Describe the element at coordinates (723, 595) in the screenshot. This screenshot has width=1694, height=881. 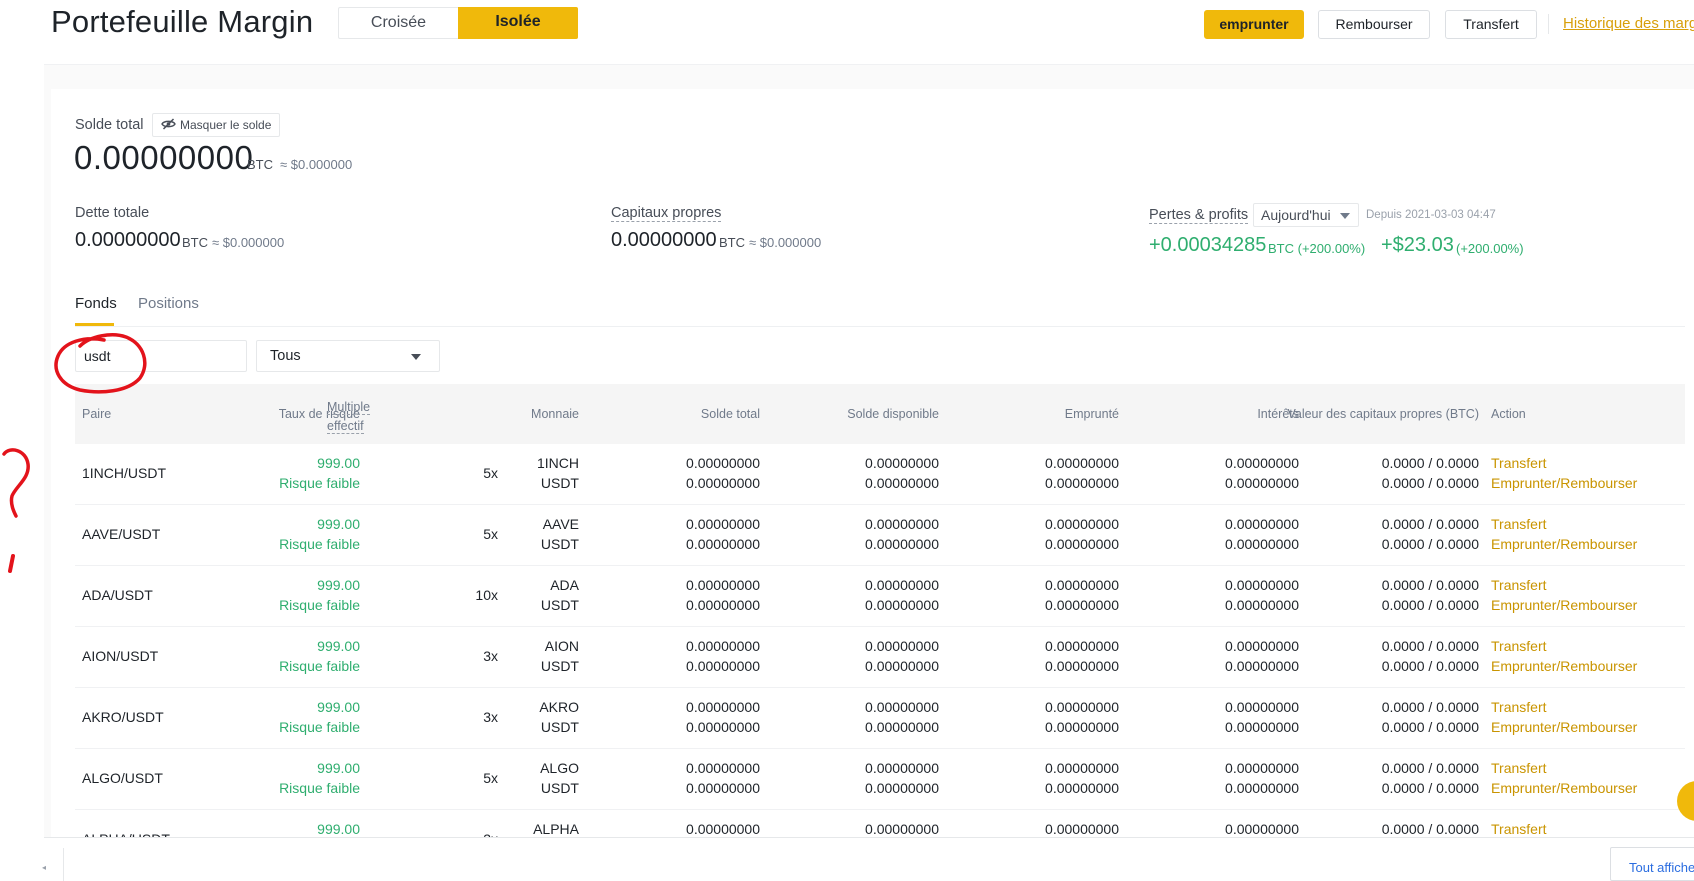
I see `total-cell: 0.00000000 0.00000000` at that location.